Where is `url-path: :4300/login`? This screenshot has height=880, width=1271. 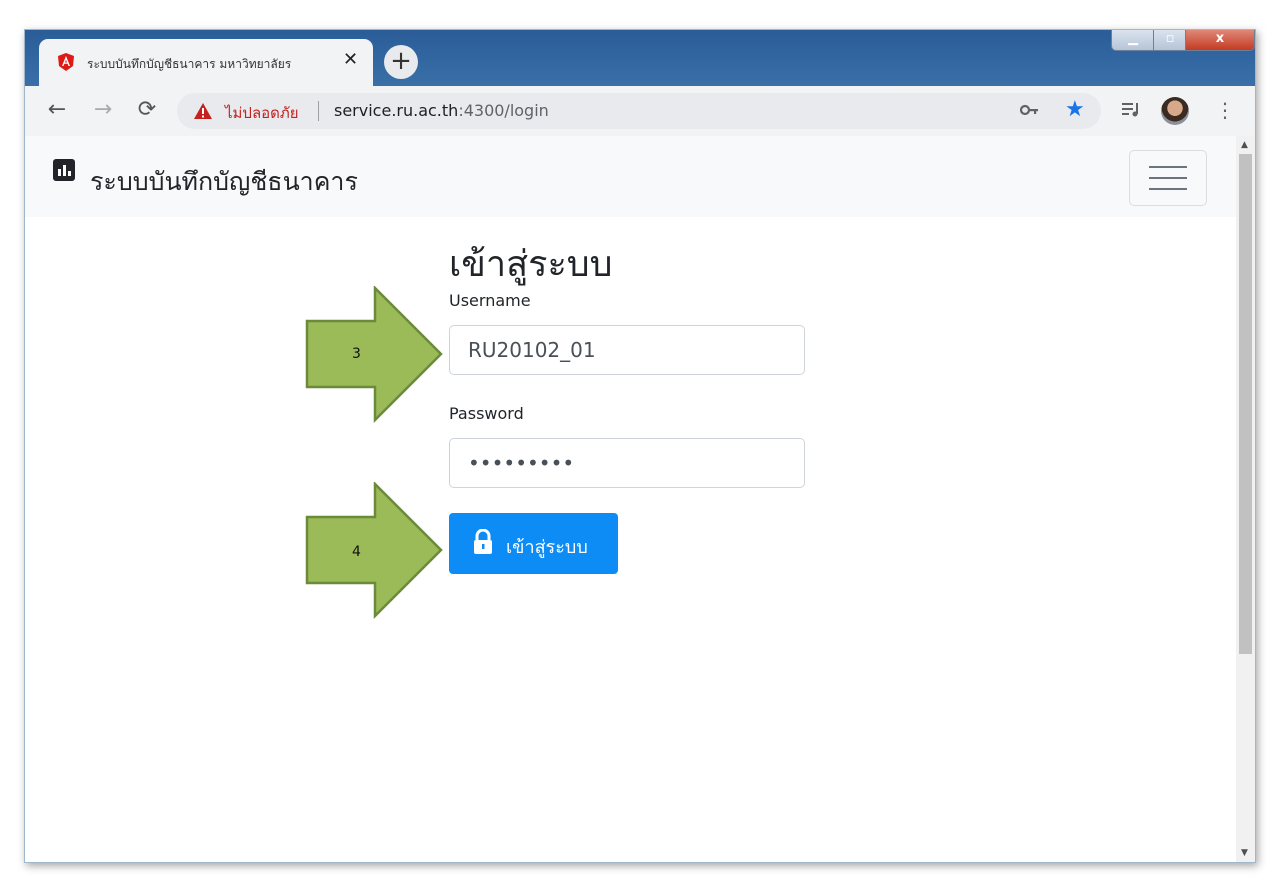
url-path: :4300/login is located at coordinates (503, 110).